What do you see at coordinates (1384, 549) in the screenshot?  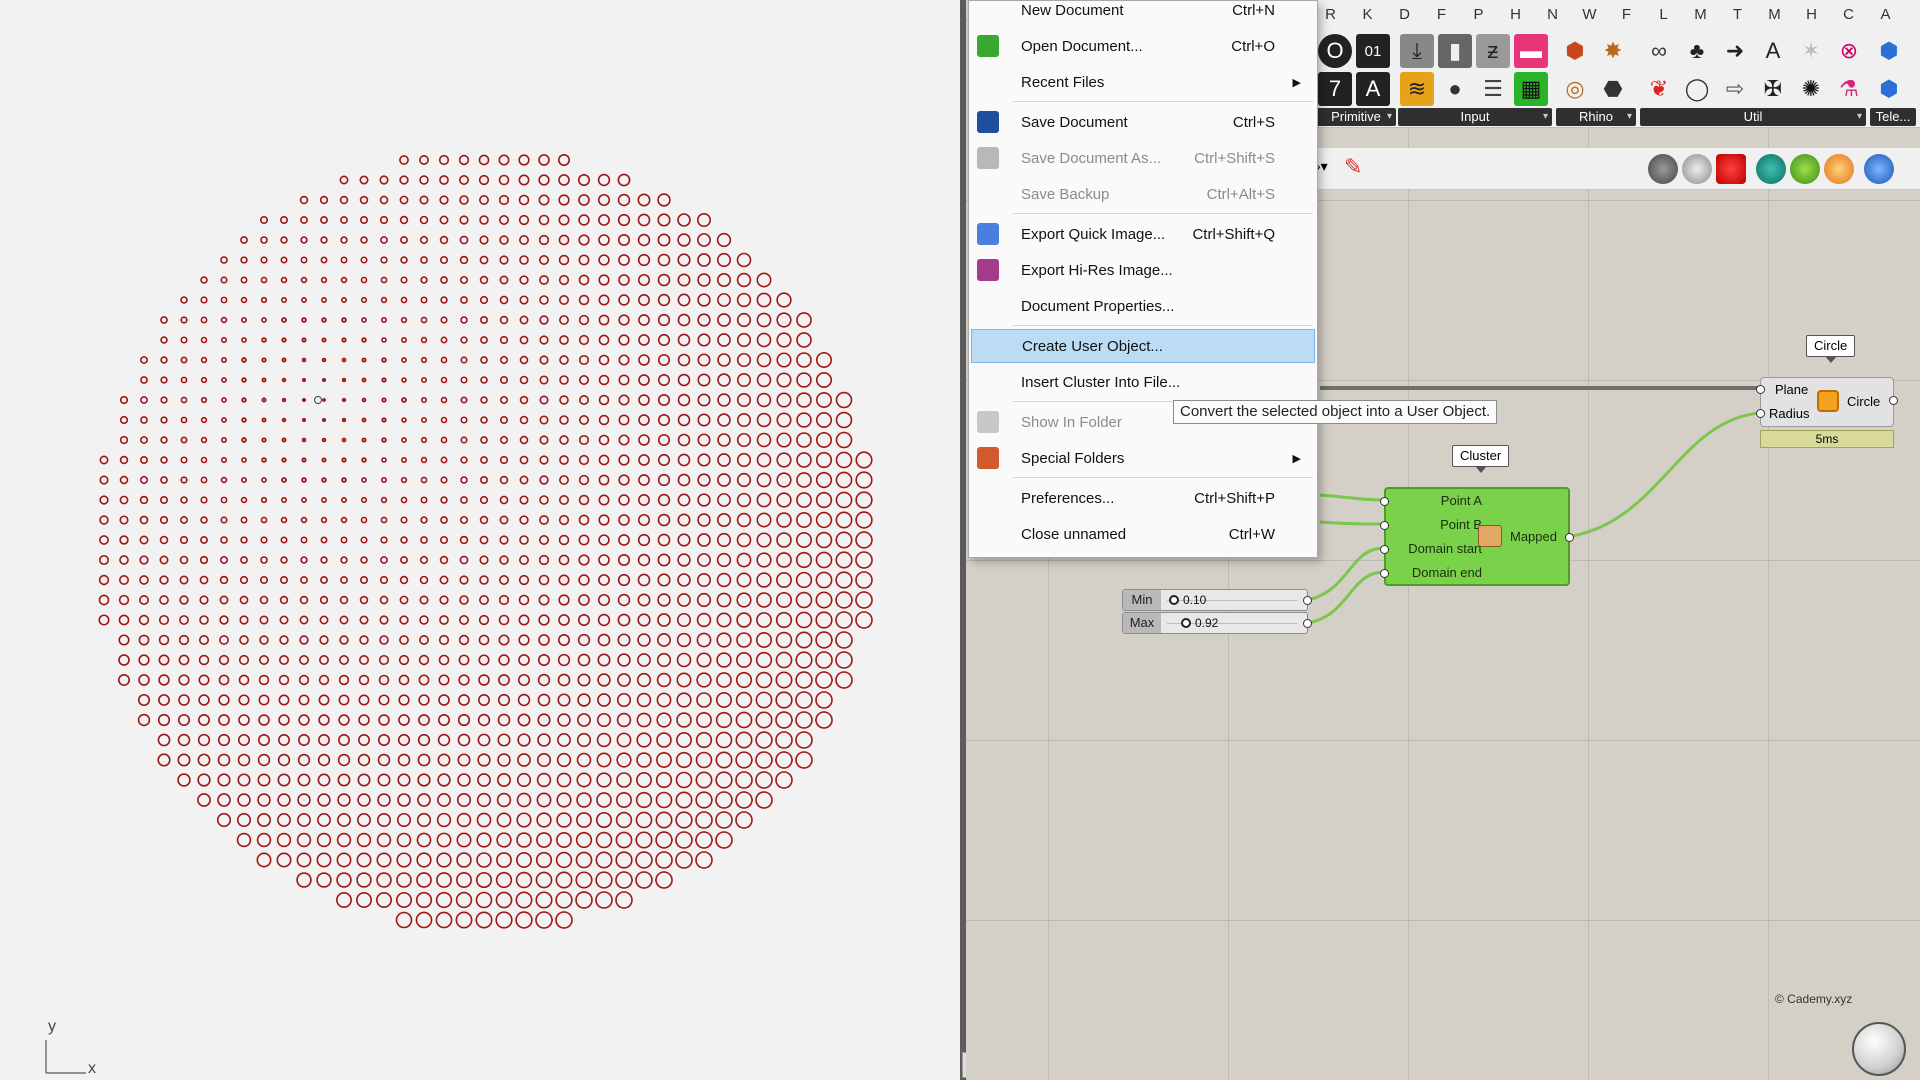 I see `cluster-port-domain-start` at bounding box center [1384, 549].